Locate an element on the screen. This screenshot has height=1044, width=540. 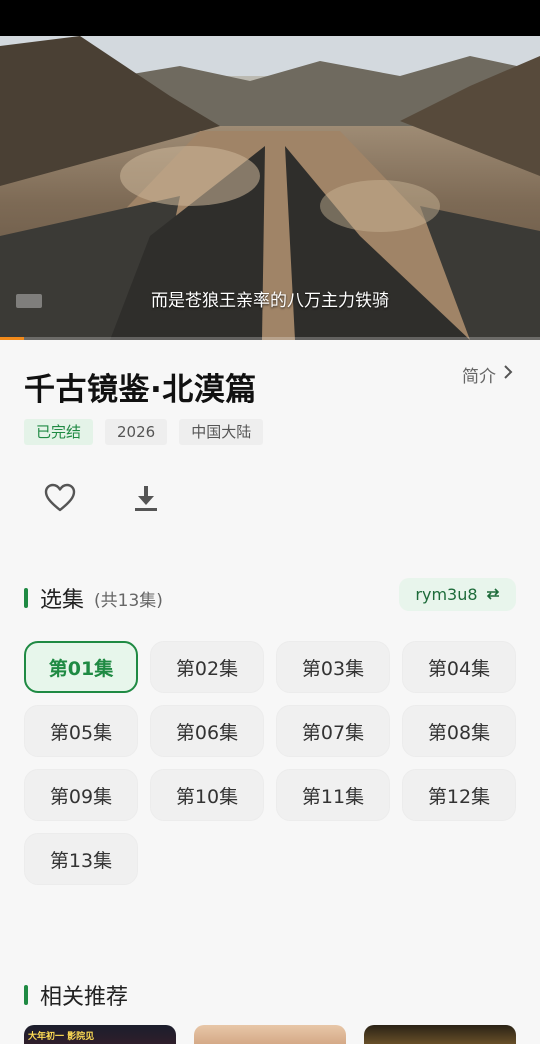
episode-button: 第01集 is located at coordinates (81, 667).